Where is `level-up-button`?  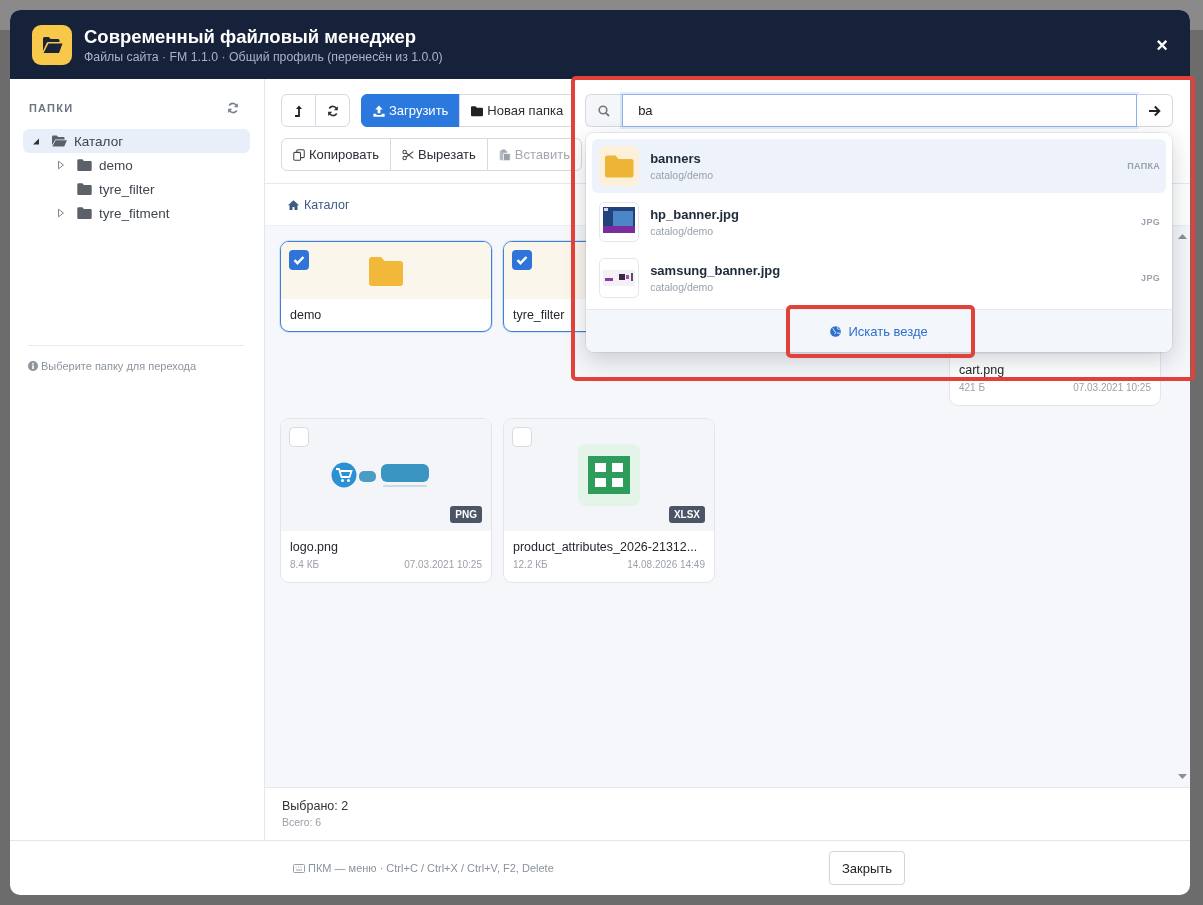 level-up-button is located at coordinates (298, 110).